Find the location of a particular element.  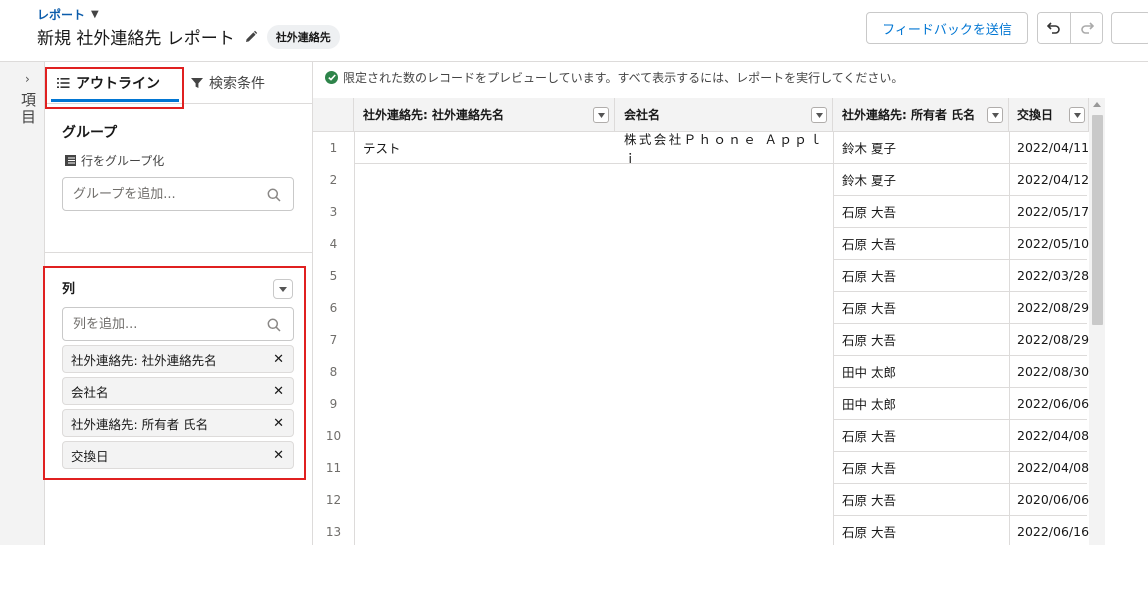

cell-exchange-date: 2022/03/28 is located at coordinates (1049, 276).